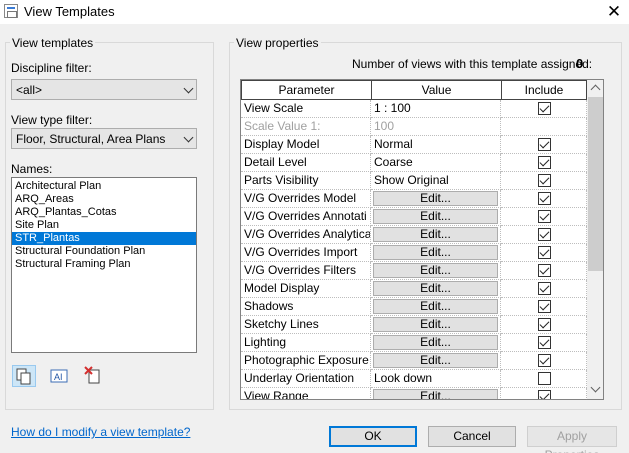 This screenshot has height=453, width=629. What do you see at coordinates (32, 169) in the screenshot?
I see `names-label: Names:` at bounding box center [32, 169].